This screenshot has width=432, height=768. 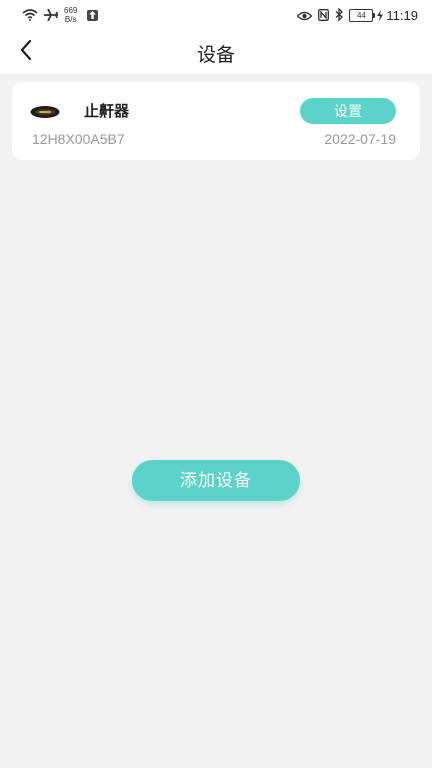 I want to click on wifi-icon, so click(x=30, y=15).